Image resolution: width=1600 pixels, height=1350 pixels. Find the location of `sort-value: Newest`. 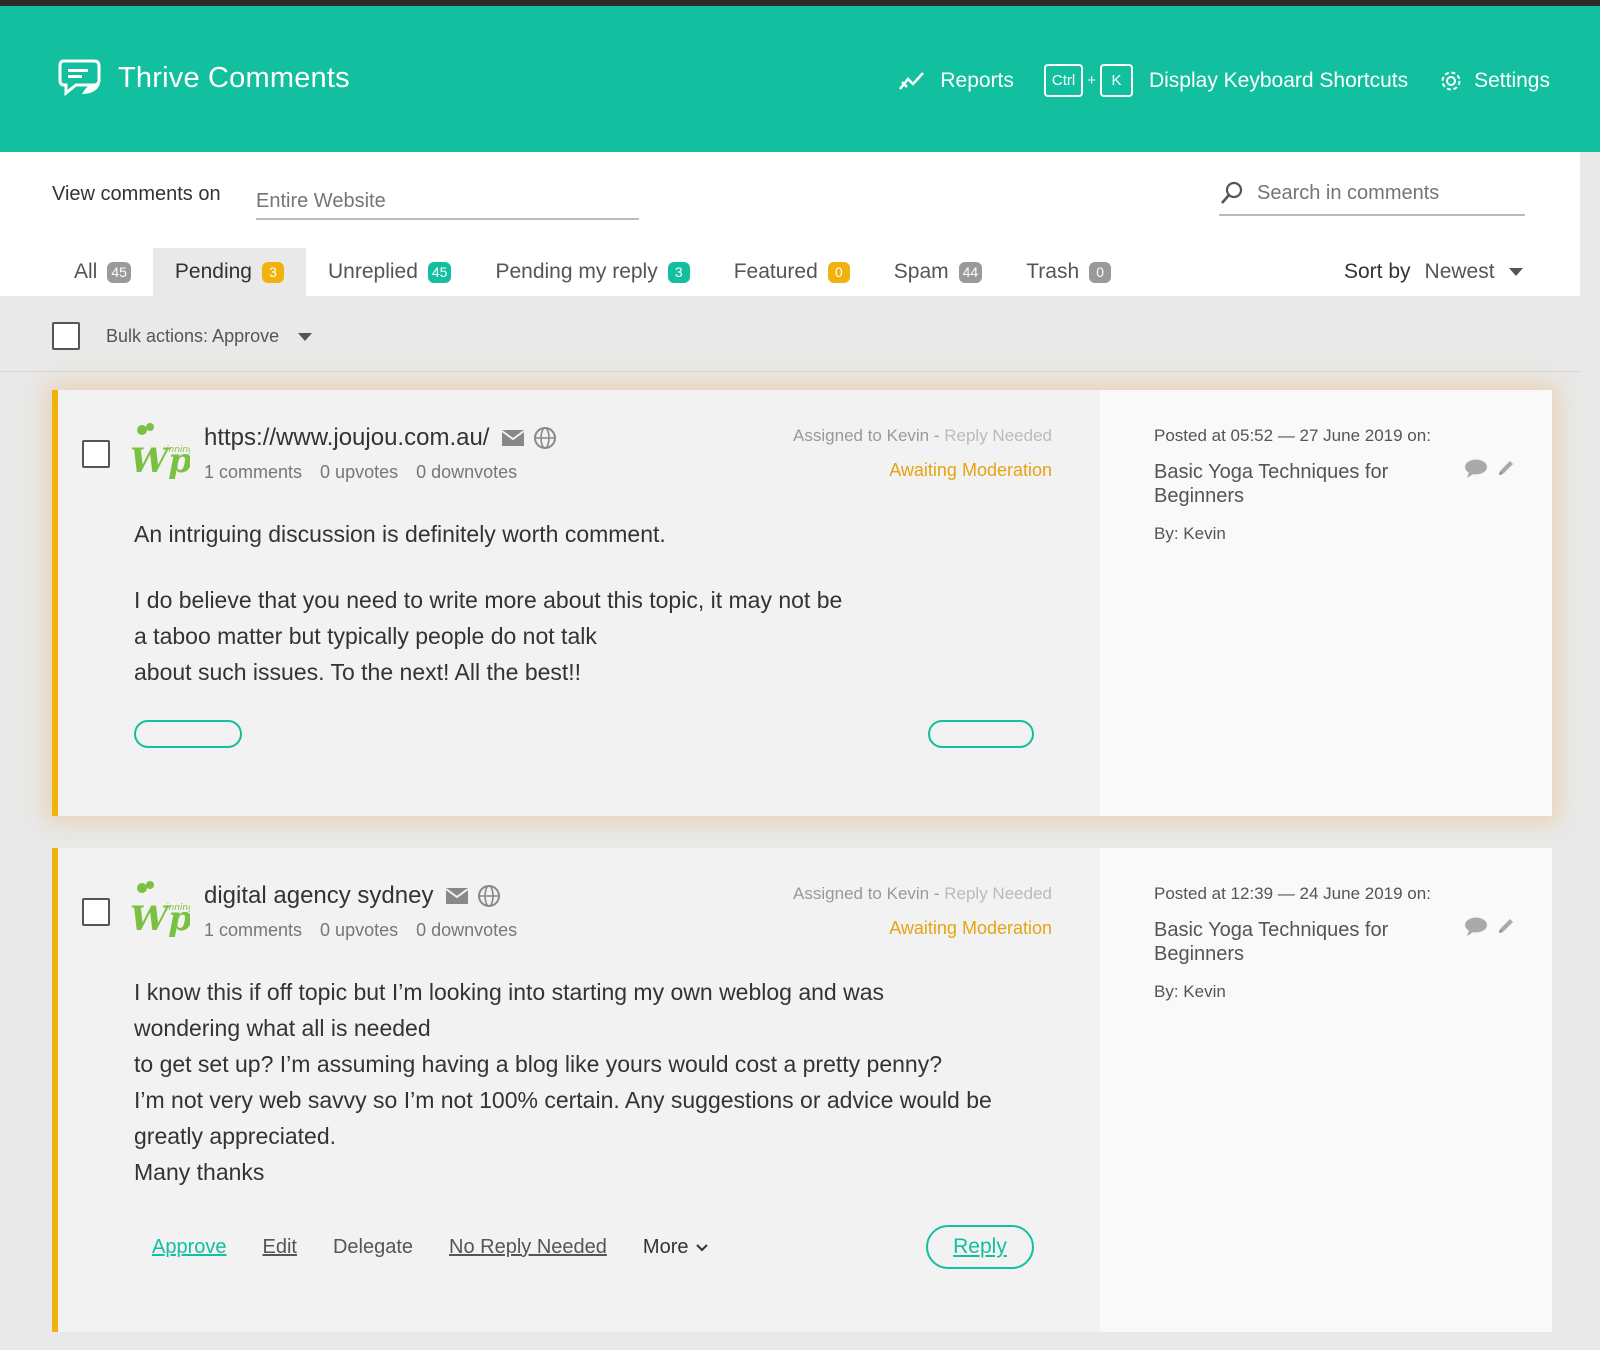

sort-value: Newest is located at coordinates (1459, 271).